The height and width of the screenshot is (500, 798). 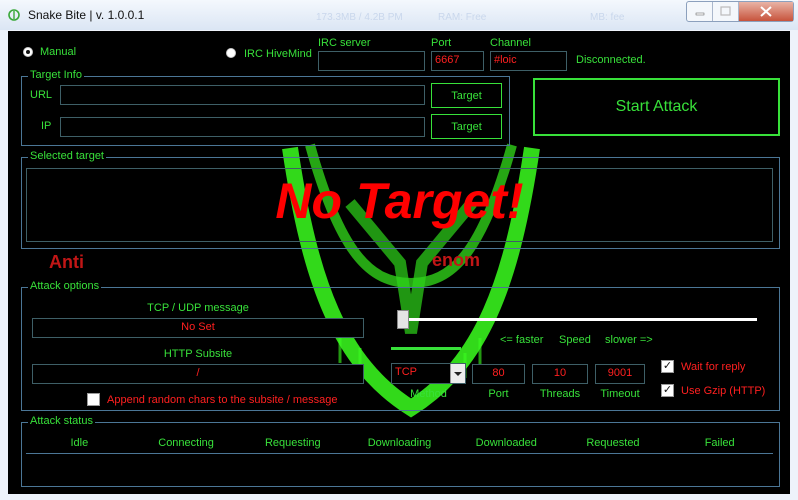 I want to click on speed-slider-ticks, so click(x=426, y=348).